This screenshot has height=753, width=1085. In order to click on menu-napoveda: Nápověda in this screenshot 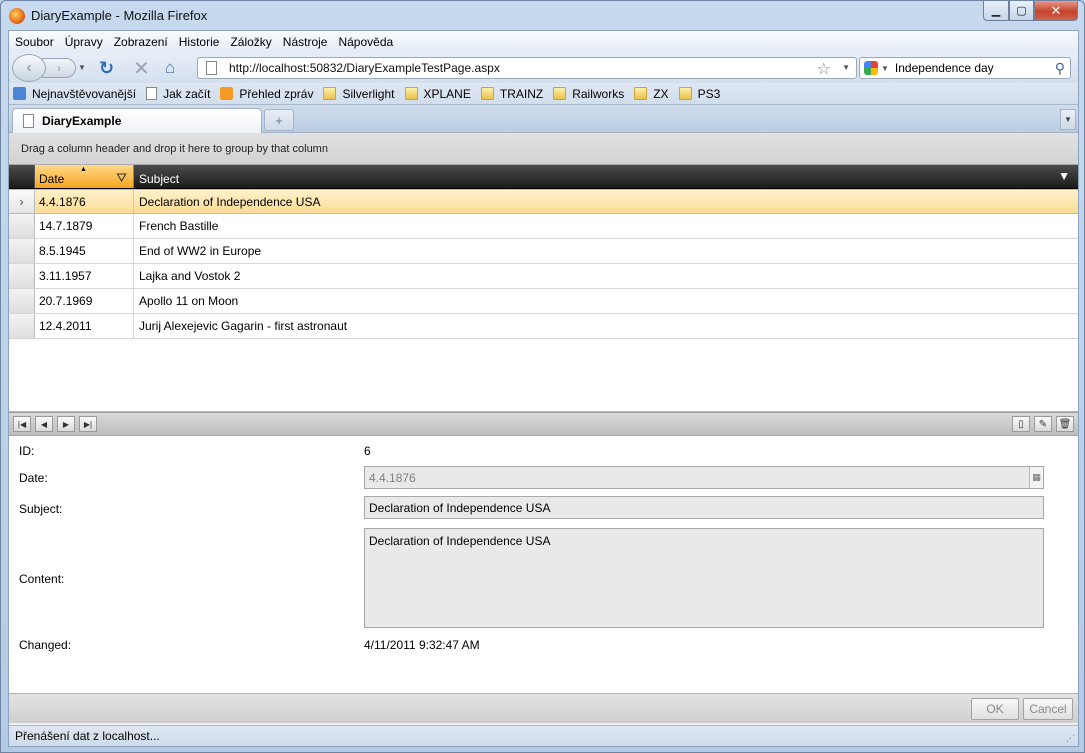, I will do `click(365, 42)`.